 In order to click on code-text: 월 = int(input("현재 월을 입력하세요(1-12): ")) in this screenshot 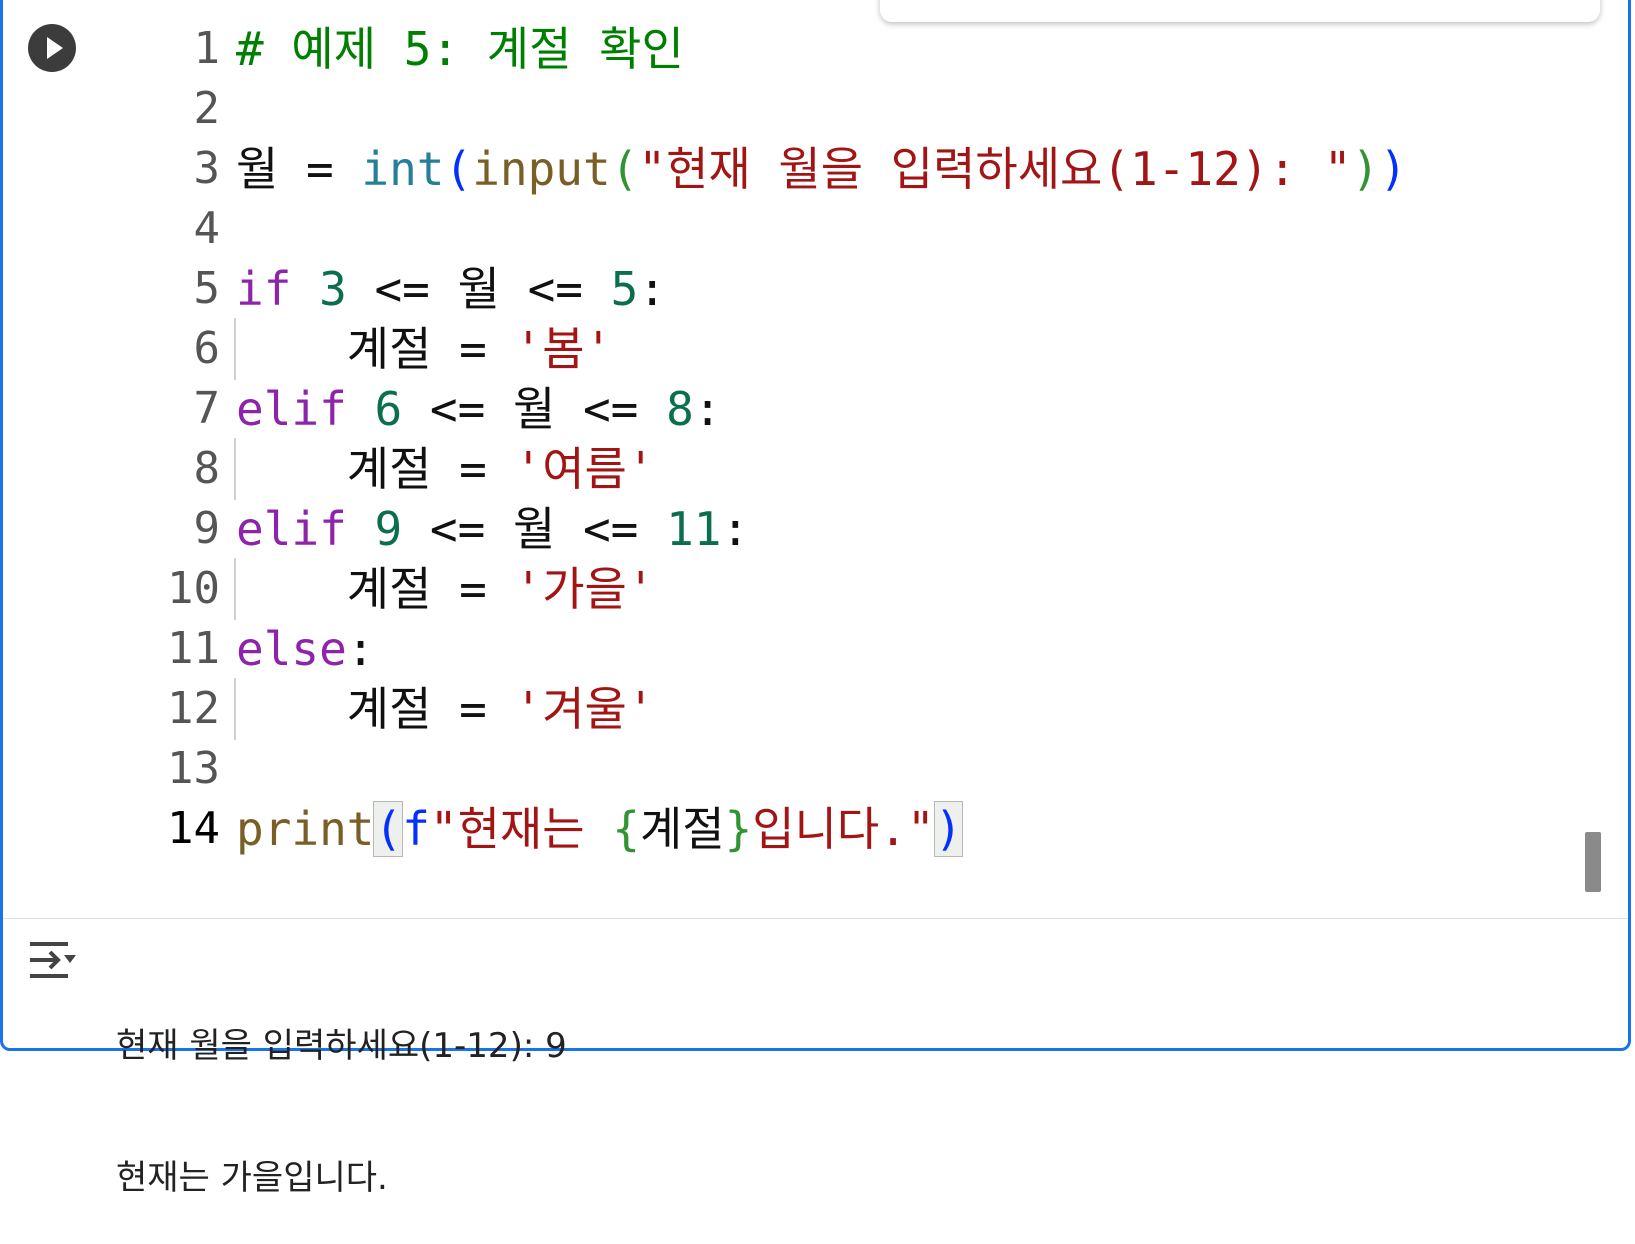, I will do `click(821, 169)`.